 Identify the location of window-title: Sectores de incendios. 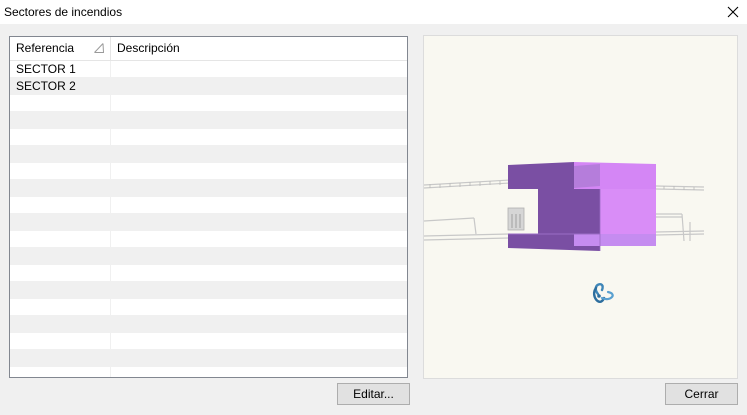
(63, 12).